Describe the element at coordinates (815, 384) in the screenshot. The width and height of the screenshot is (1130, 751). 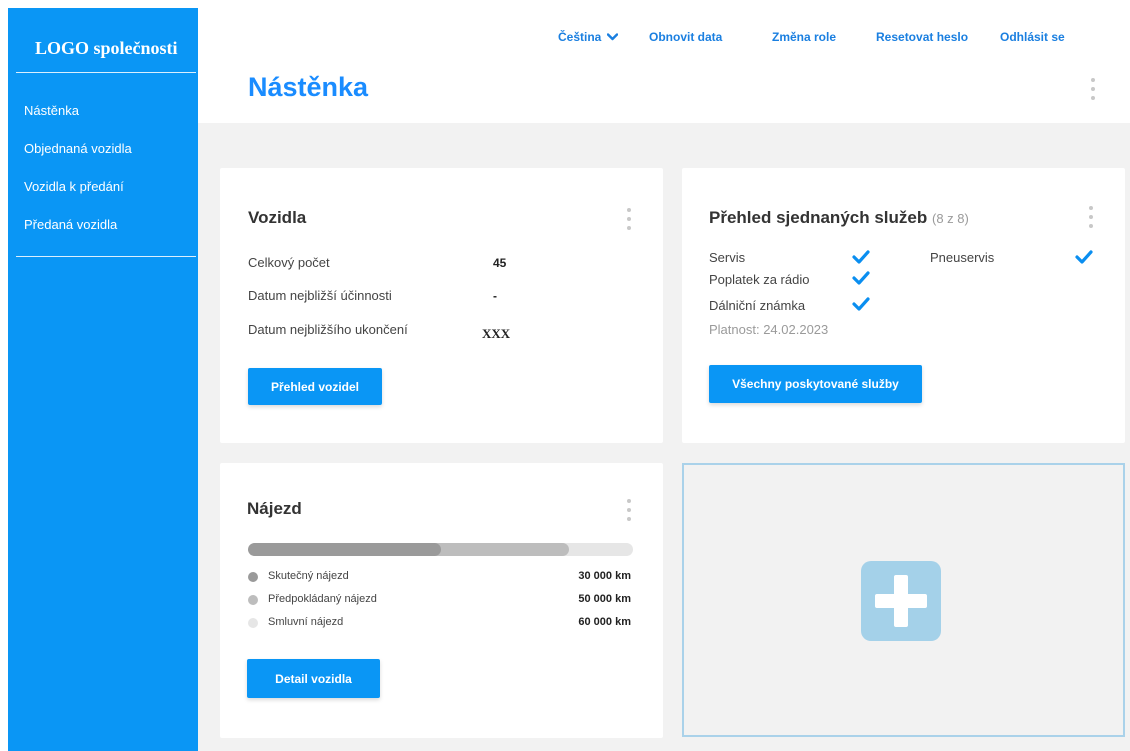
I see `all-services-button: Všechny poskytované služby` at that location.